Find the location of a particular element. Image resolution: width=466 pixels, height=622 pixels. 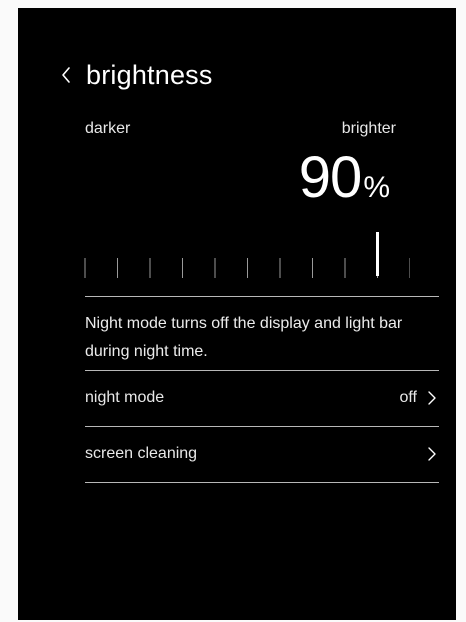

night-mode-row: night mode off is located at coordinates (262, 398).